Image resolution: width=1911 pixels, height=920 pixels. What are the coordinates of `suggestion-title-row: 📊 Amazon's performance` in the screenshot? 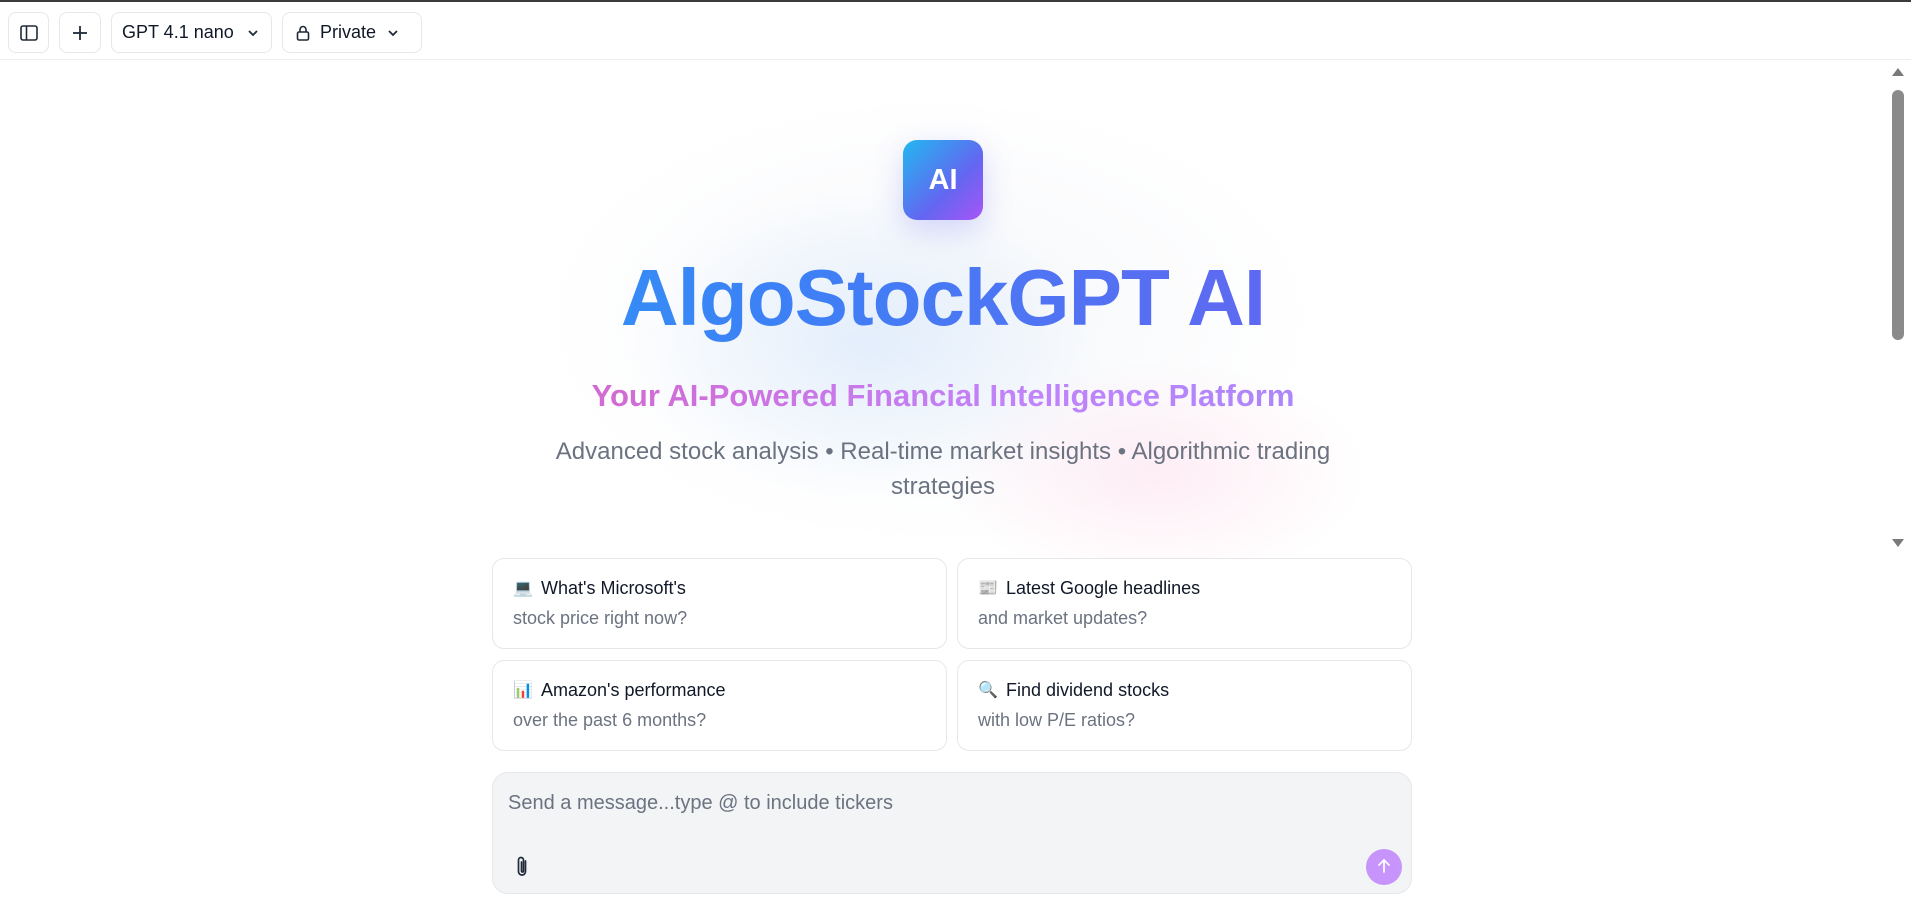 It's located at (719, 690).